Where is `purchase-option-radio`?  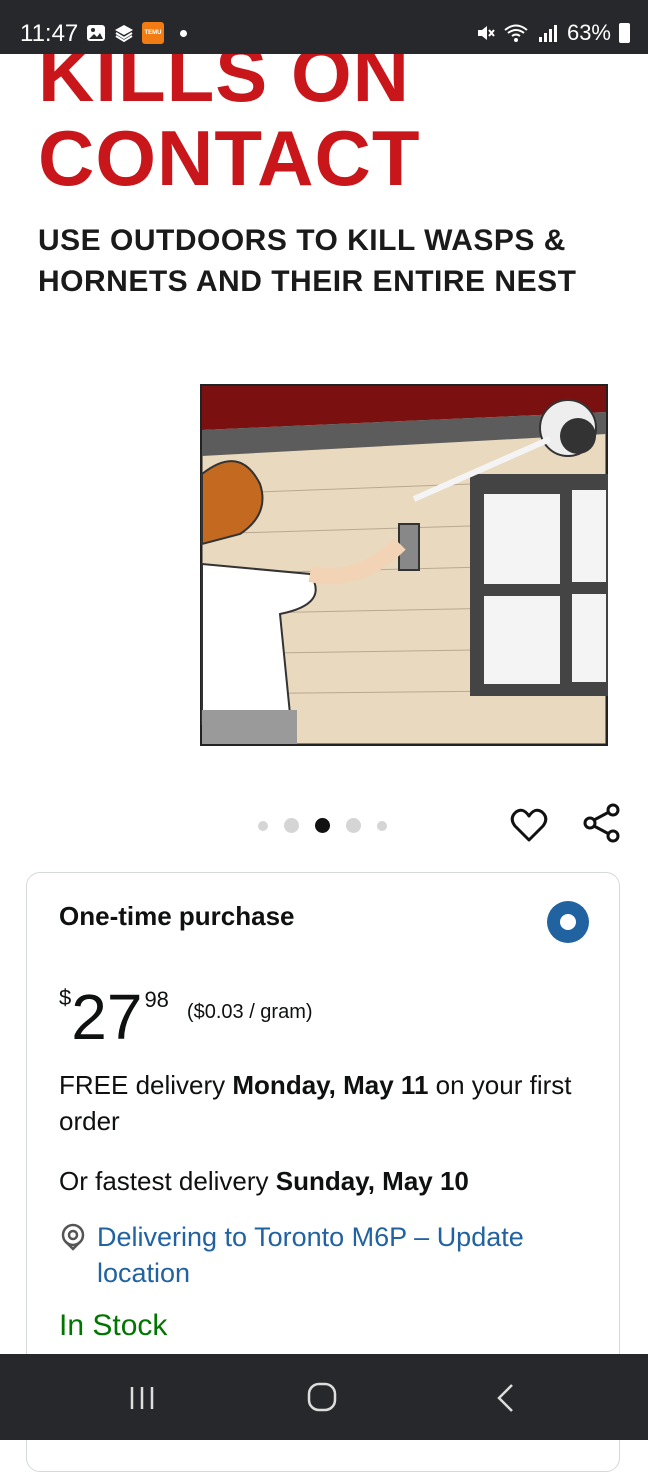
purchase-option-radio is located at coordinates (568, 922).